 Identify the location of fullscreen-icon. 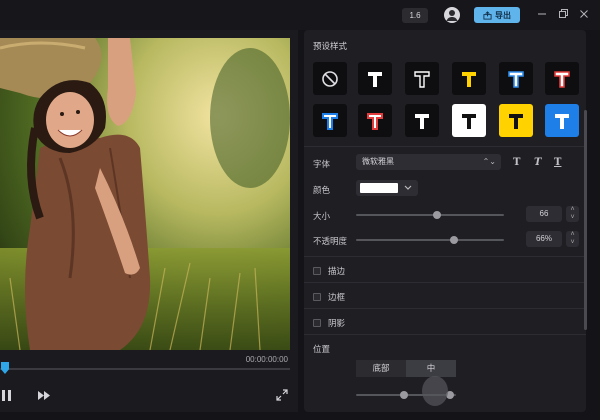
(282, 396).